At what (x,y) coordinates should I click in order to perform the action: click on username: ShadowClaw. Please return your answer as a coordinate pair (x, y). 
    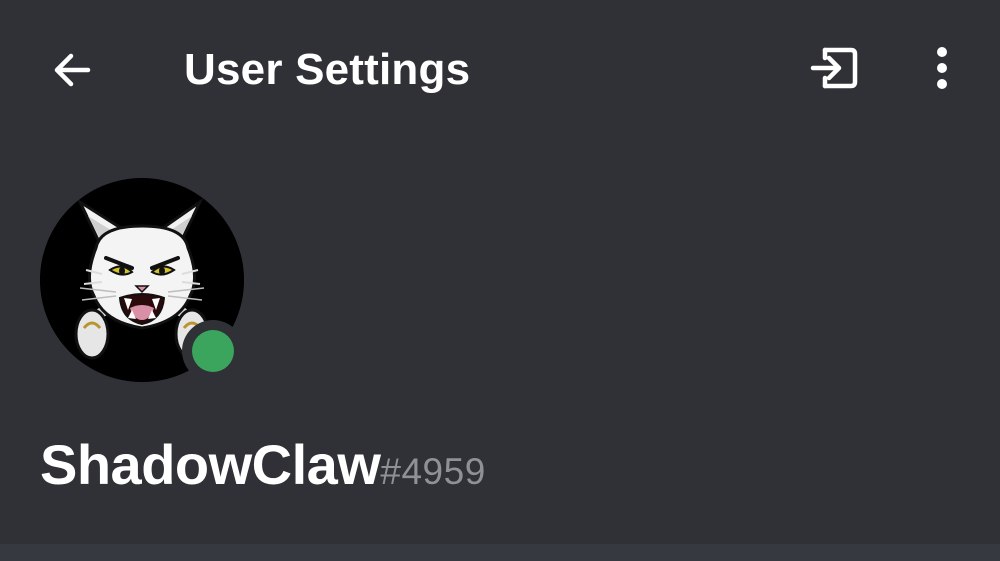
    Looking at the image, I should click on (210, 464).